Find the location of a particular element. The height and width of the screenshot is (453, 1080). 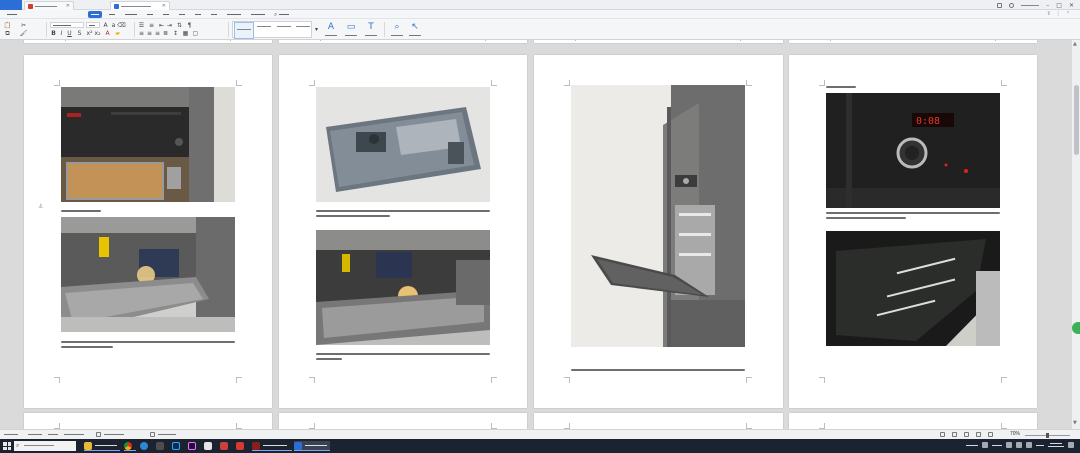

menu-dev-tools is located at coordinates (234, 14).